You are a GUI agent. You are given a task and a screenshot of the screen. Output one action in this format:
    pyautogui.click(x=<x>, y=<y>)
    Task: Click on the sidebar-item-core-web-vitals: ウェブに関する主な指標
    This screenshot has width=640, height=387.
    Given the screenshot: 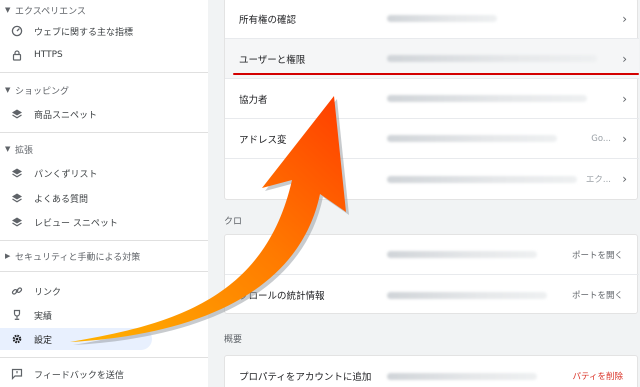 What is the action you would take?
    pyautogui.click(x=76, y=31)
    